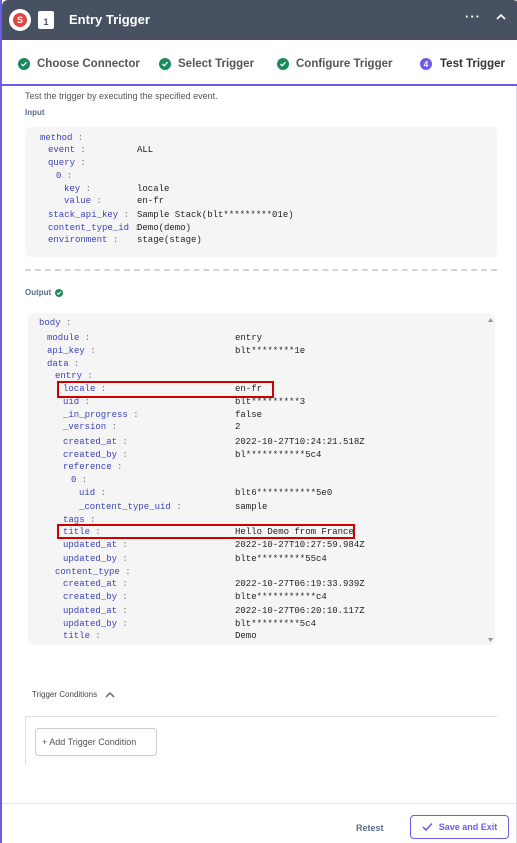  I want to click on step-label: Select Trigger, so click(216, 64).